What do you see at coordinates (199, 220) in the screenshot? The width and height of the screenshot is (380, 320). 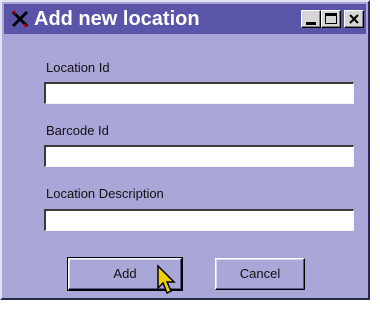 I see `location-description-input` at bounding box center [199, 220].